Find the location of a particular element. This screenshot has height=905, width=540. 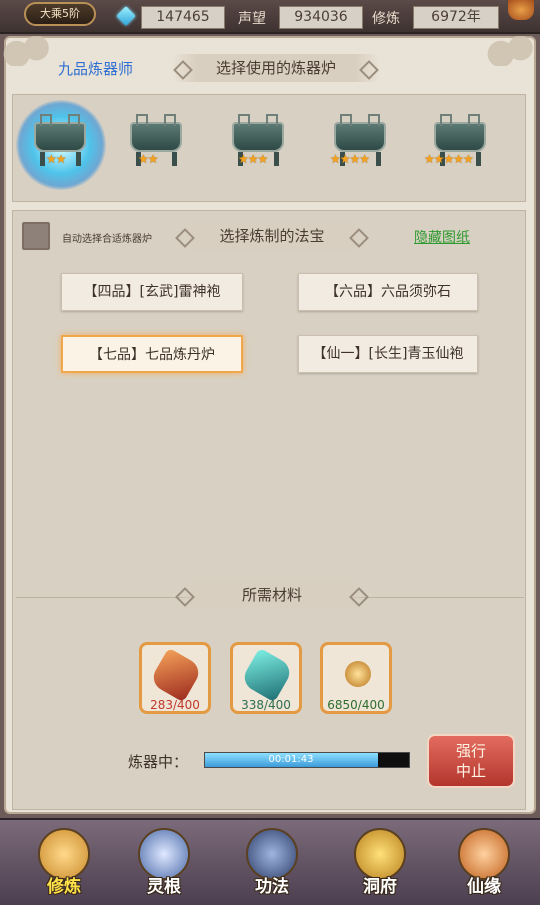

material-count: 283/400 is located at coordinates (175, 705).